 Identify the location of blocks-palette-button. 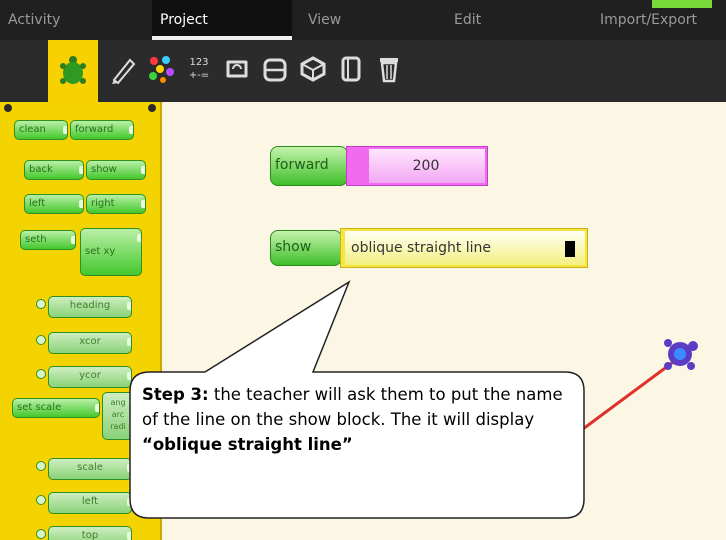
(275, 69).